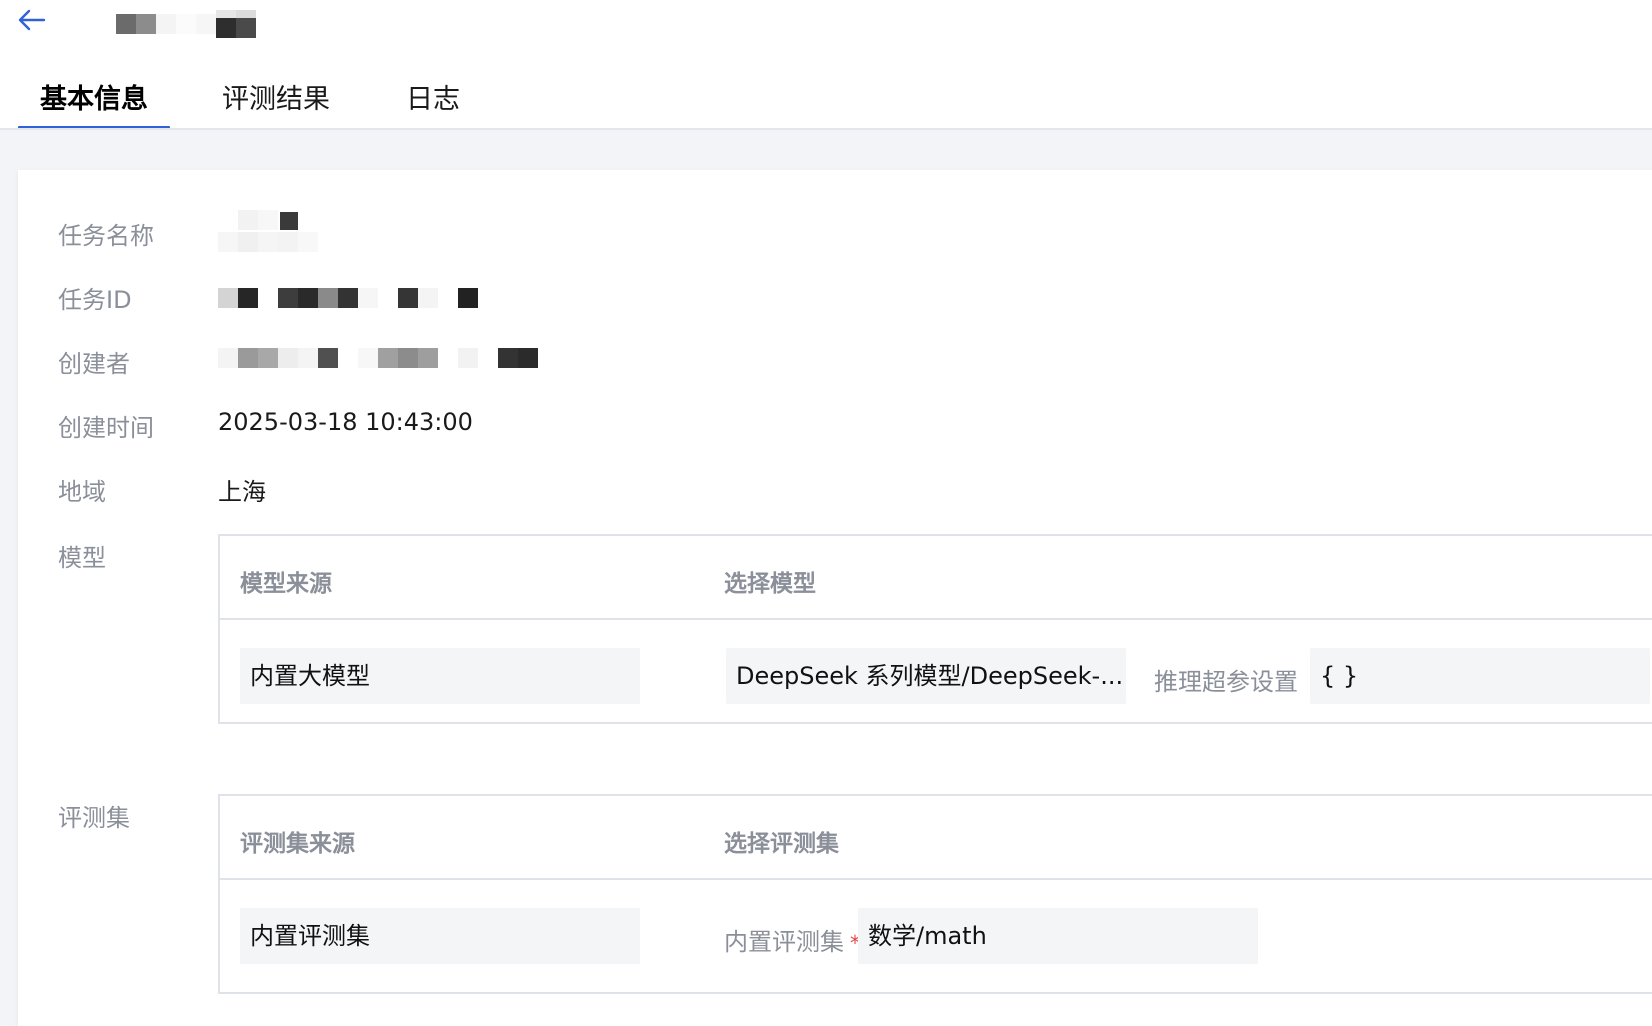  I want to click on page-title-redacted, so click(191, 24).